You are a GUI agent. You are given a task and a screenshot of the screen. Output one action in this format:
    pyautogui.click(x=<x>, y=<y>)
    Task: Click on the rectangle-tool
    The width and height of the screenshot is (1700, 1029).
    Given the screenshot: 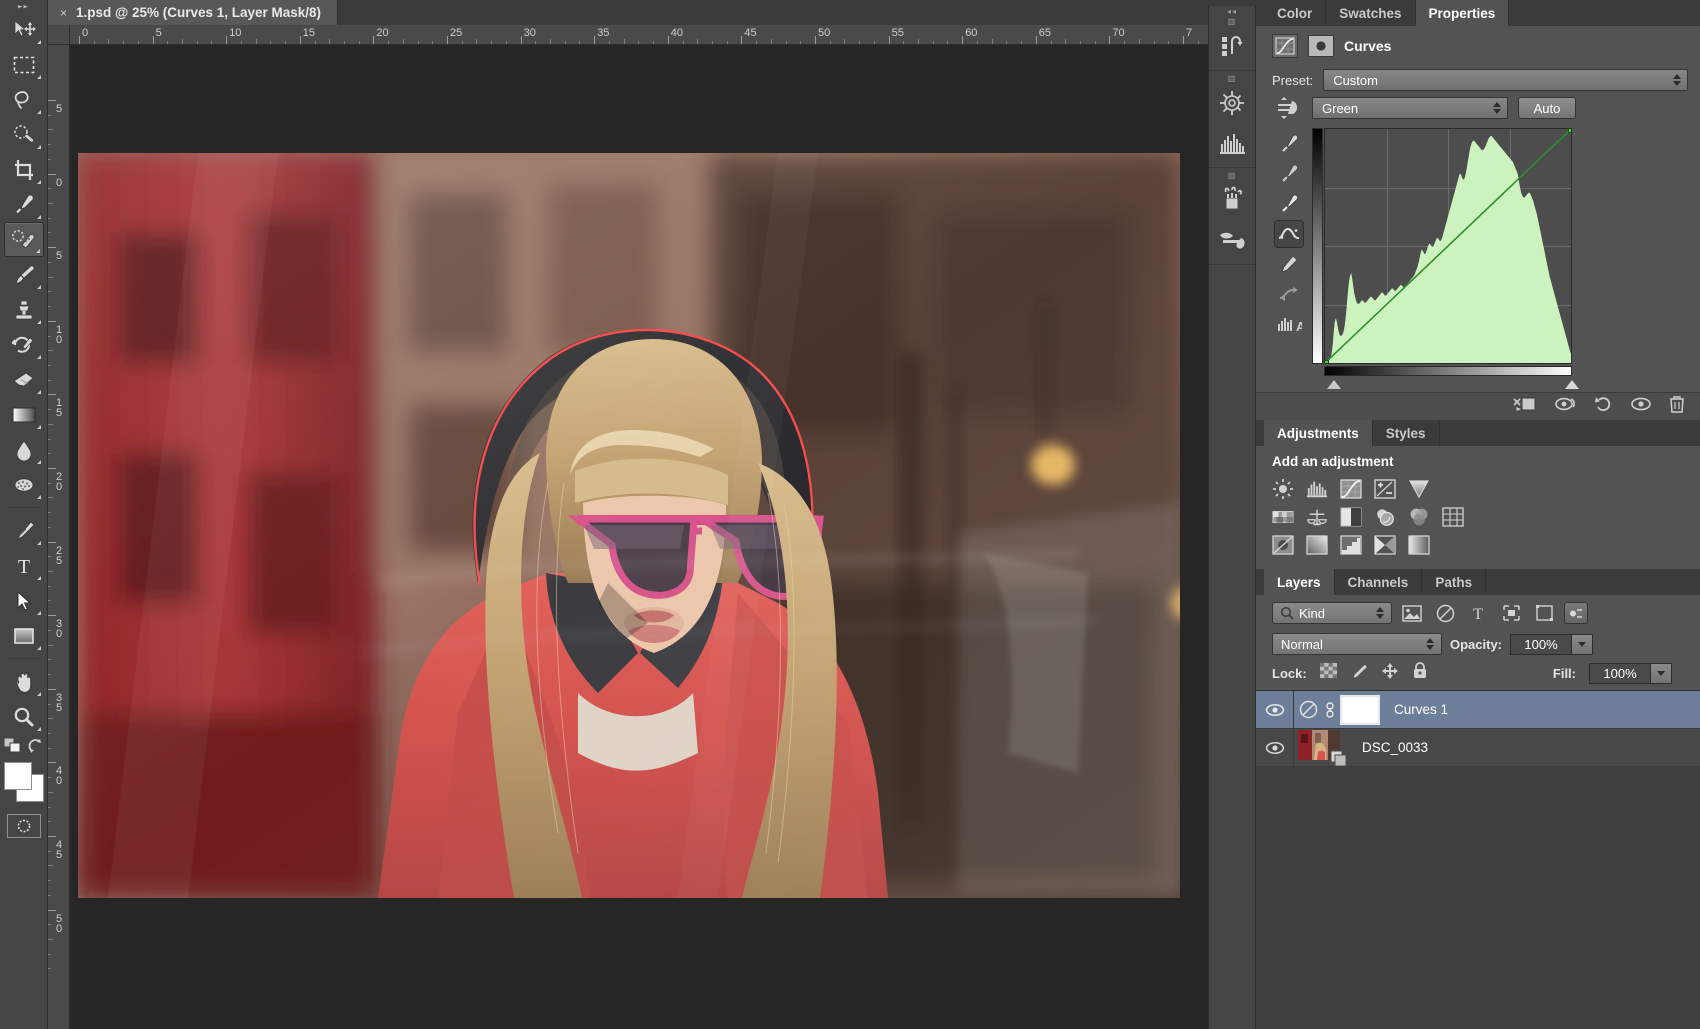 What is the action you would take?
    pyautogui.click(x=24, y=635)
    